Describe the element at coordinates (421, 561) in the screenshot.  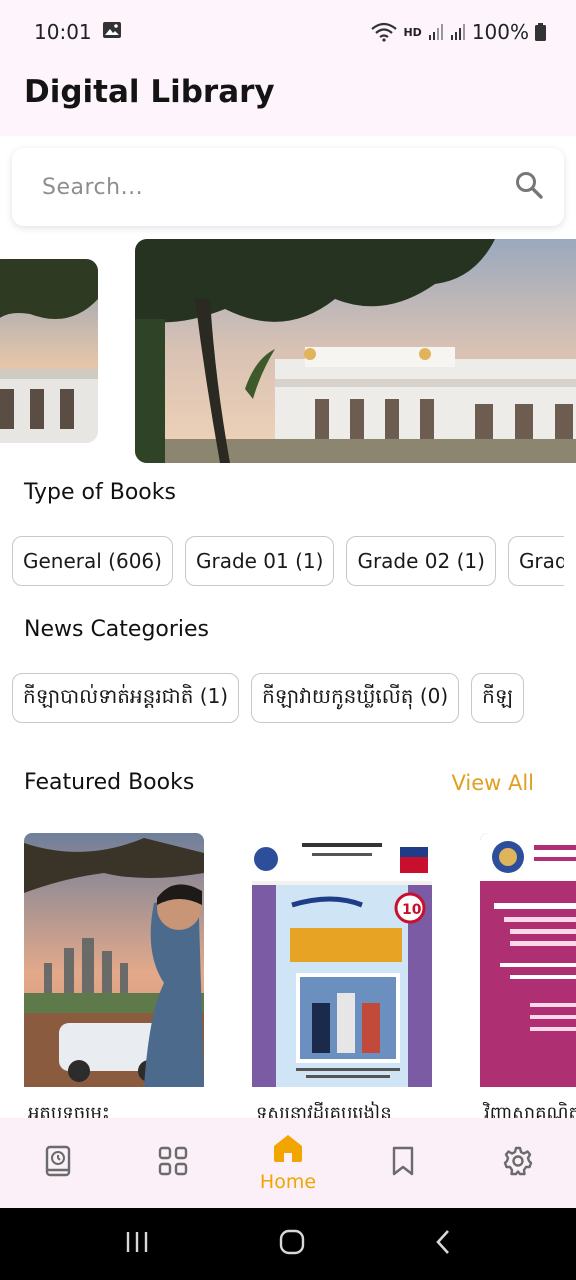
I see `chip-book-type-grade-02: Grade 02 (1)` at that location.